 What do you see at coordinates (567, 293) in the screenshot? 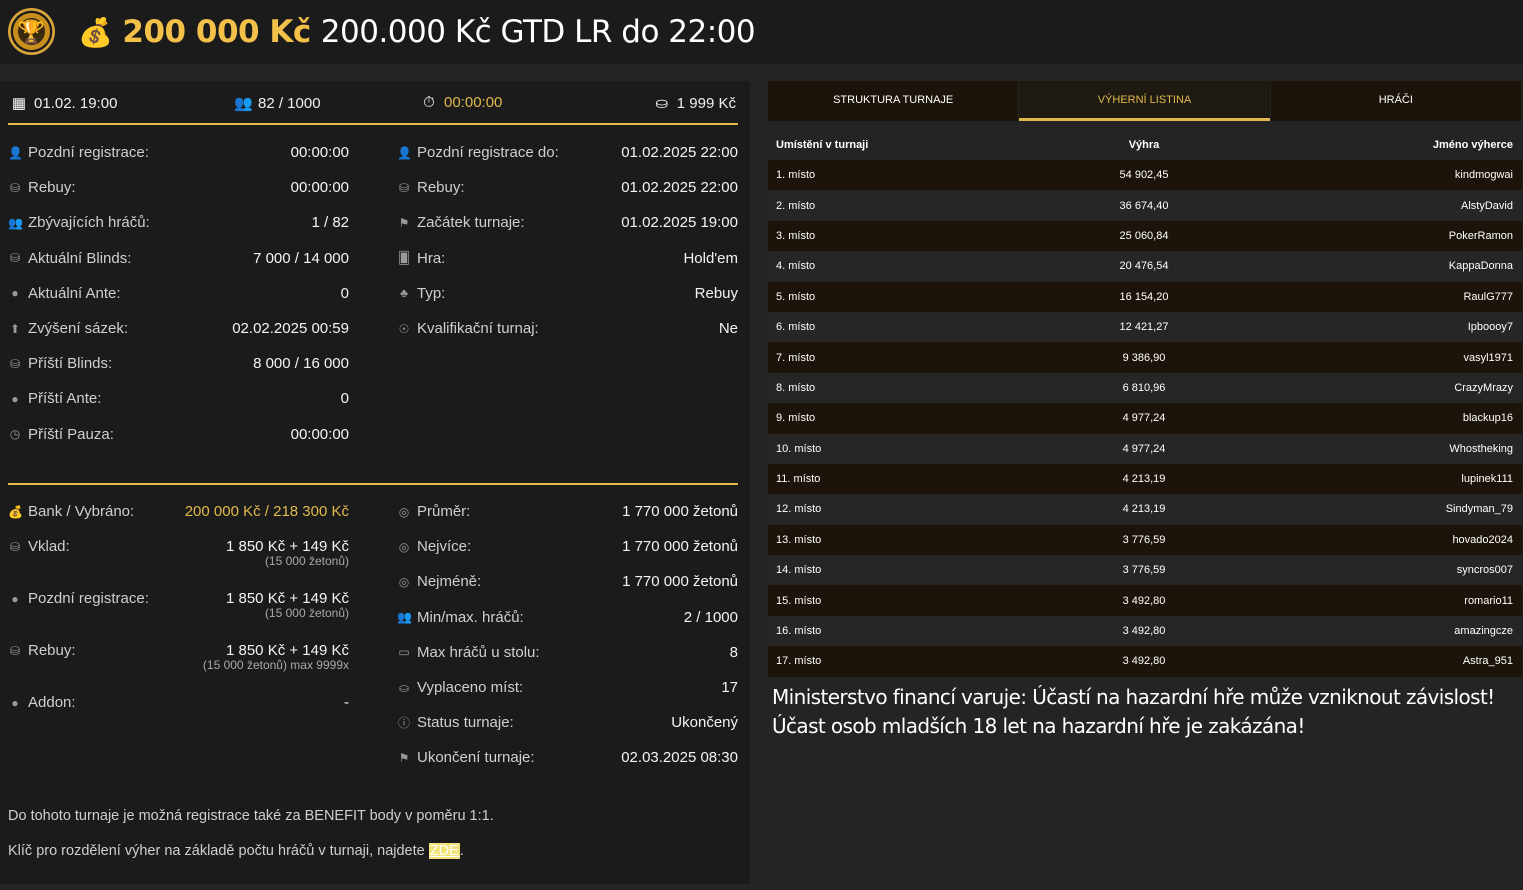
I see `info-row: ♣ Typ: Rebuy` at bounding box center [567, 293].